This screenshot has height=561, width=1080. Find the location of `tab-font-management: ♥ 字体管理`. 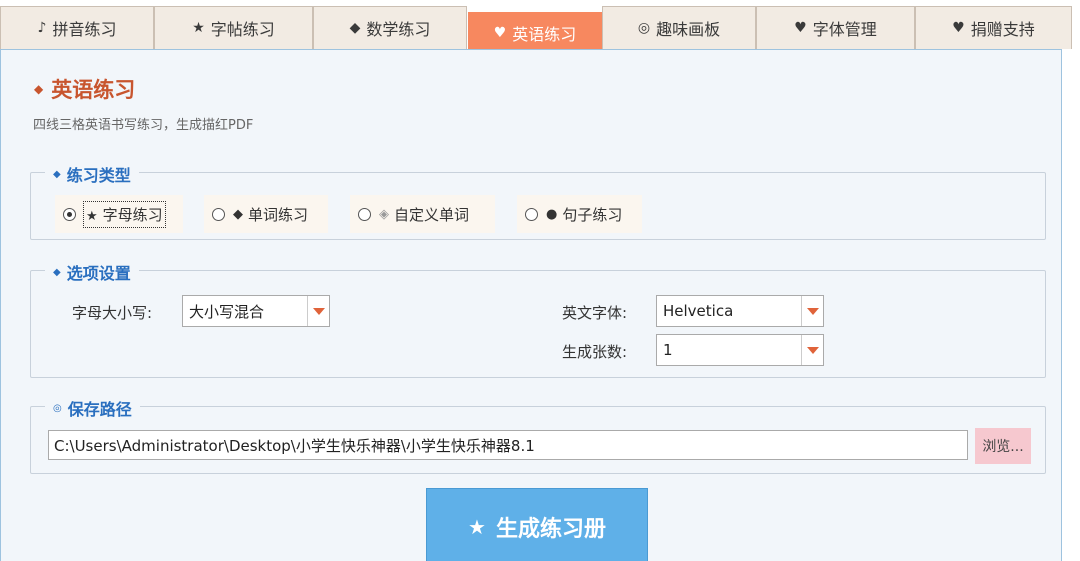

tab-font-management: ♥ 字体管理 is located at coordinates (835, 27).